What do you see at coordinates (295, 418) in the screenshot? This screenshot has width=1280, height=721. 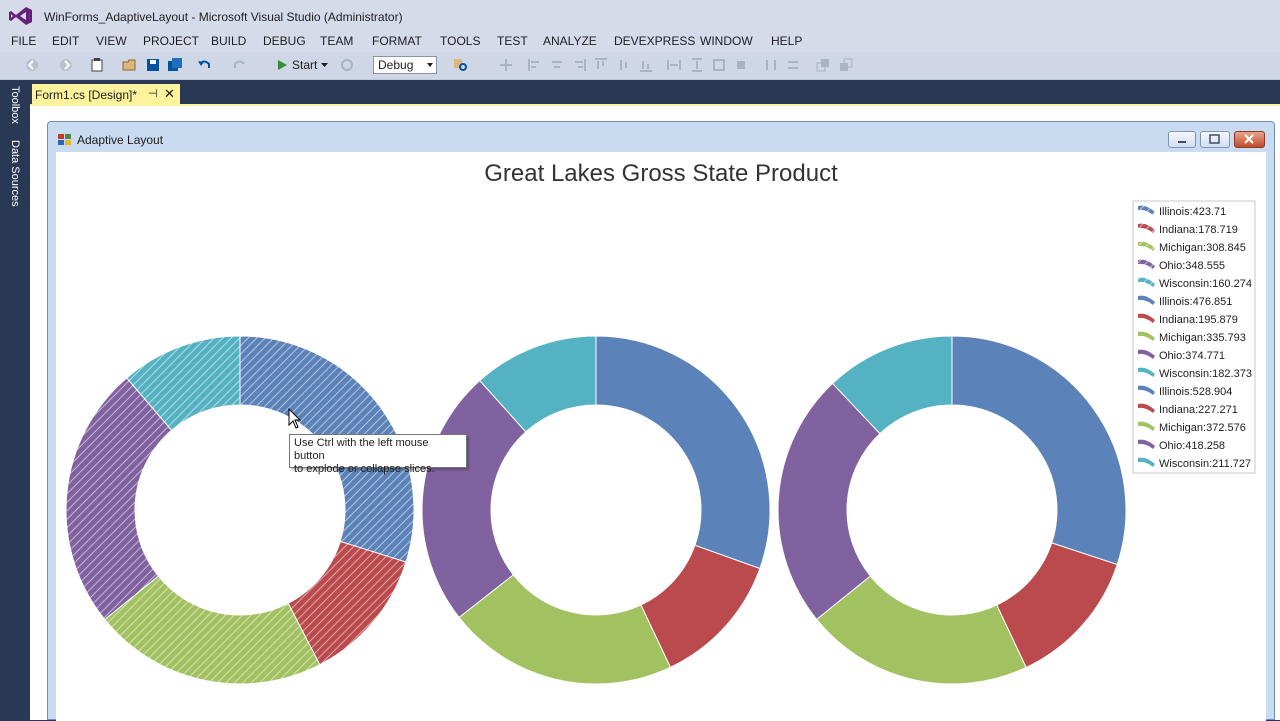 I see `mouse-cursor-icon` at bounding box center [295, 418].